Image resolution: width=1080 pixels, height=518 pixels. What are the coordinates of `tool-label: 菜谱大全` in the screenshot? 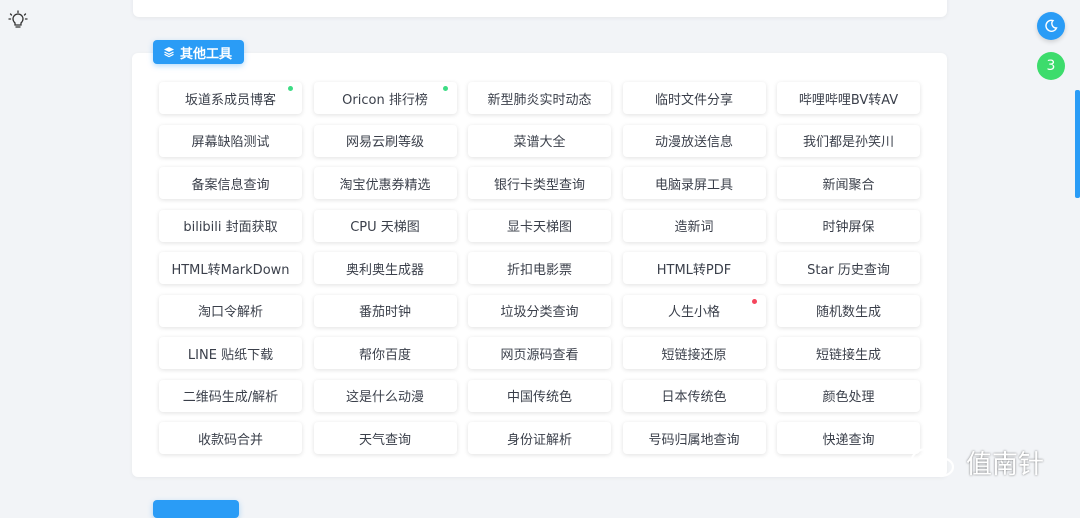 It's located at (539, 142).